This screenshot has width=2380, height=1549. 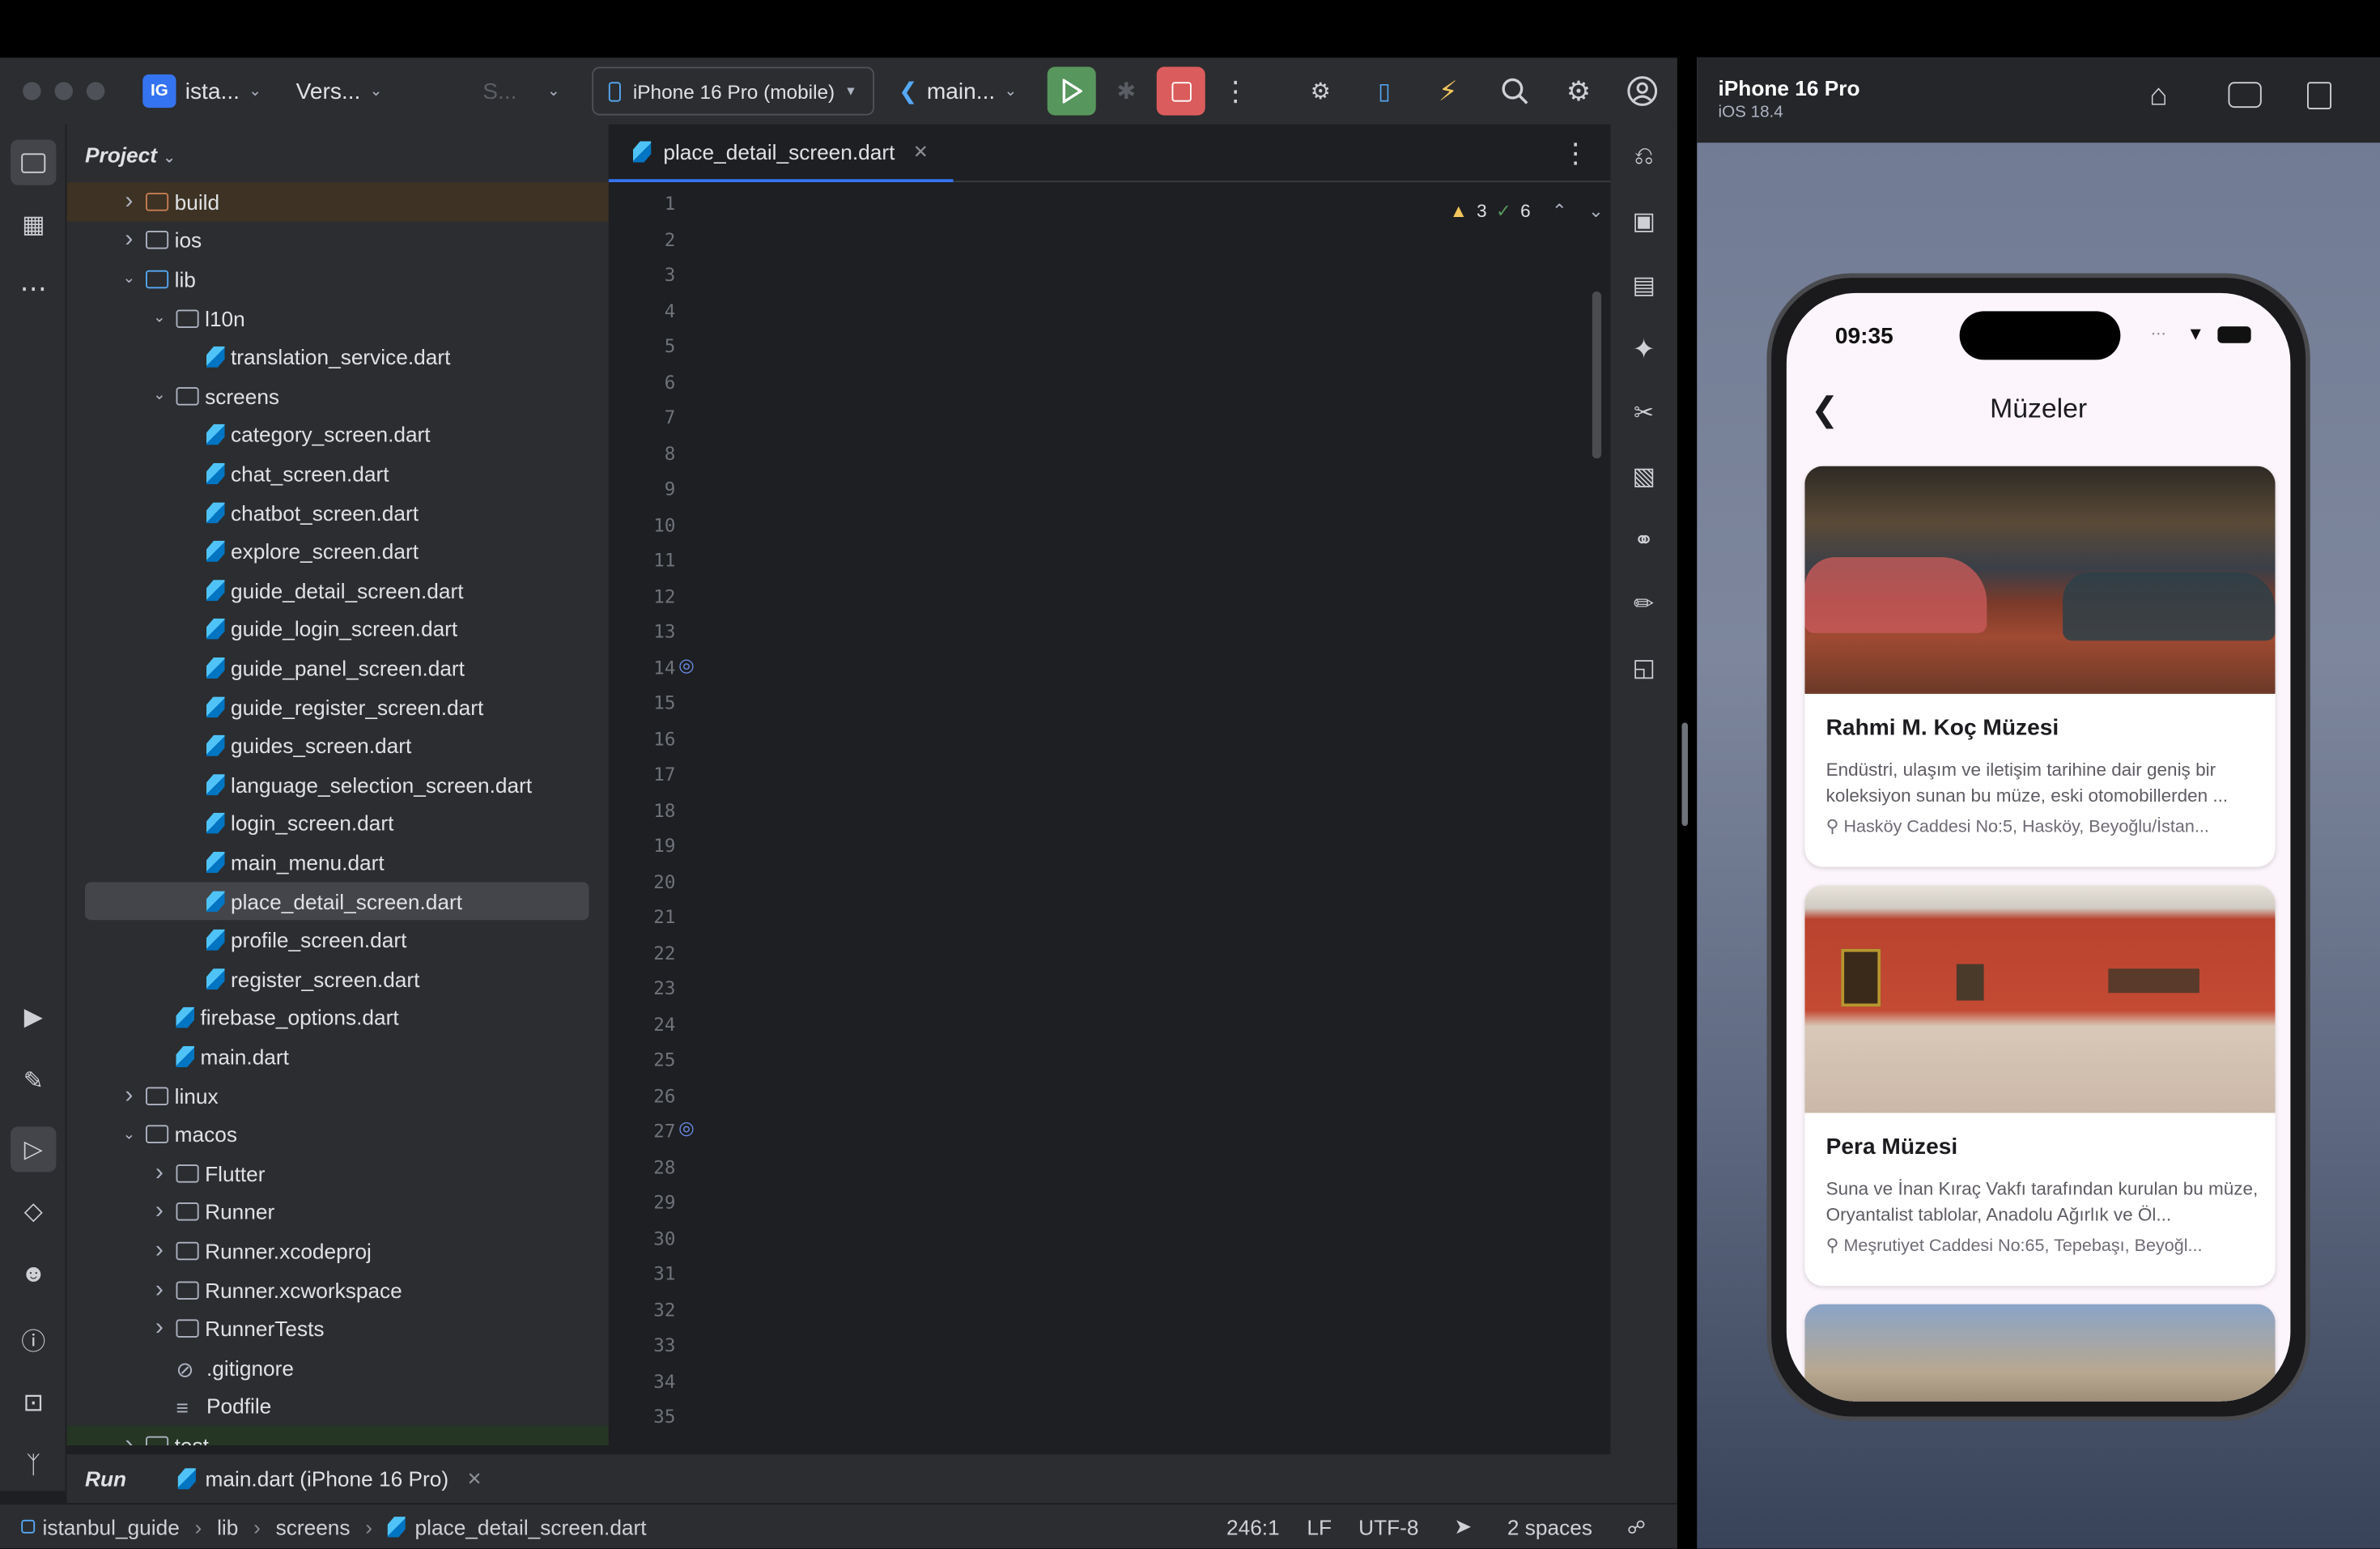 What do you see at coordinates (339, 91) in the screenshot?
I see `vcs-selector: Vers... ⌄` at bounding box center [339, 91].